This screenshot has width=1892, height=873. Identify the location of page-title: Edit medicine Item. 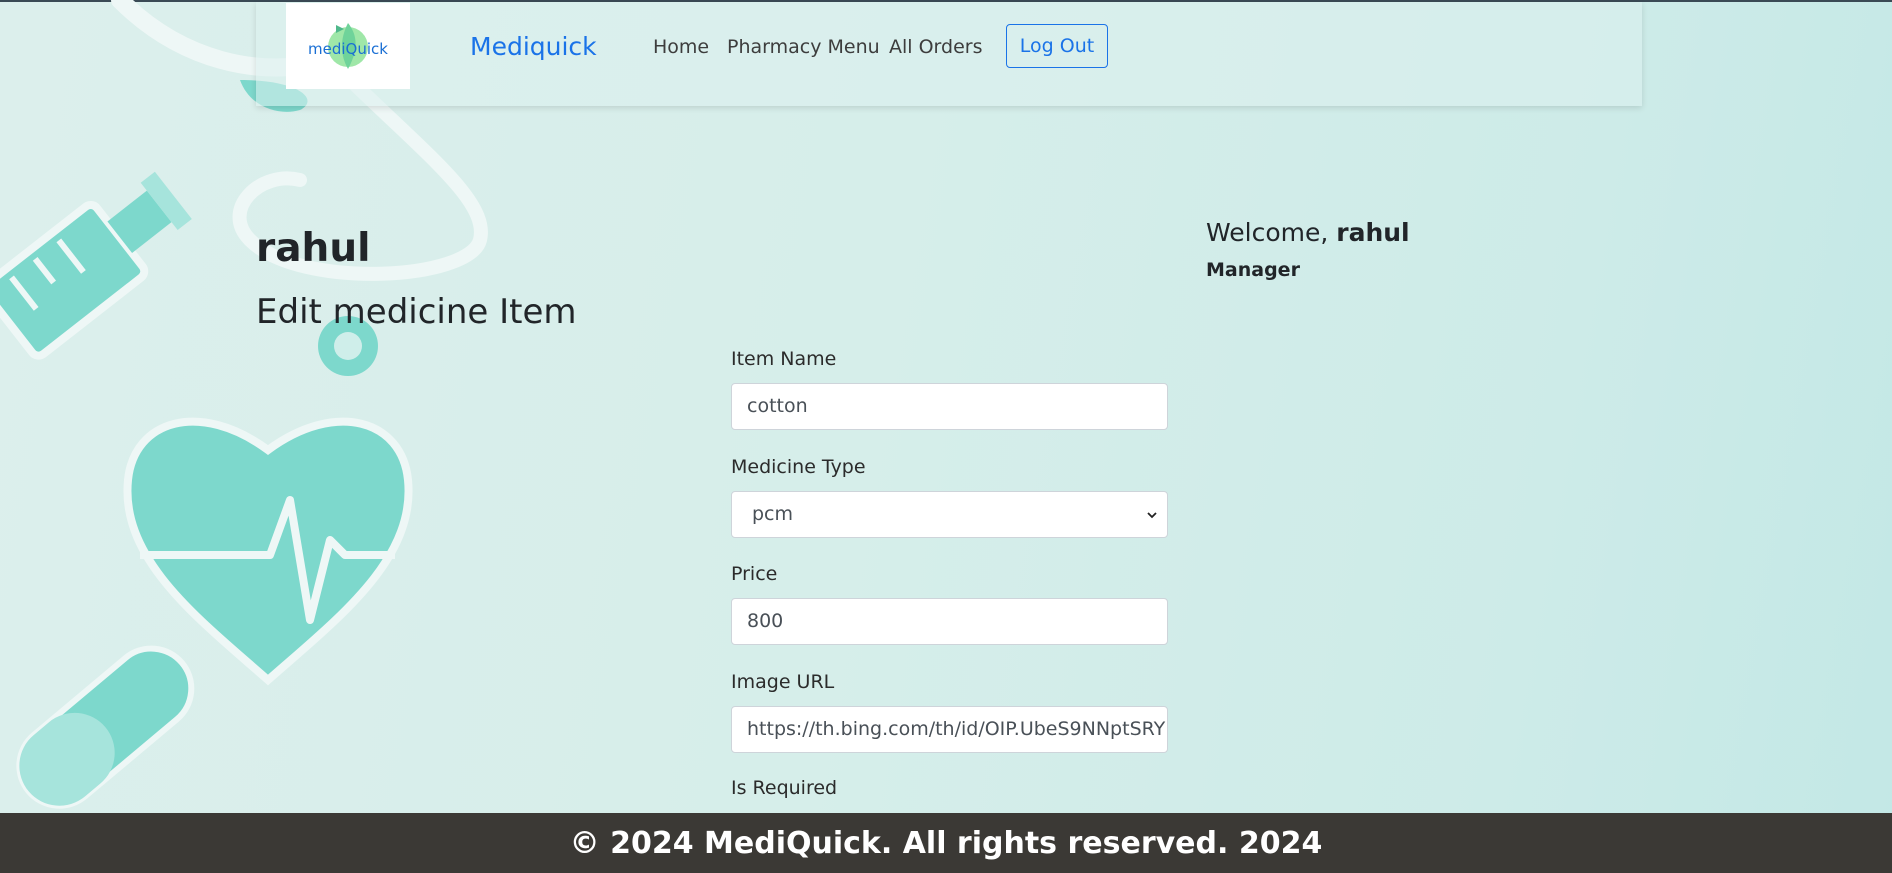
(416, 312).